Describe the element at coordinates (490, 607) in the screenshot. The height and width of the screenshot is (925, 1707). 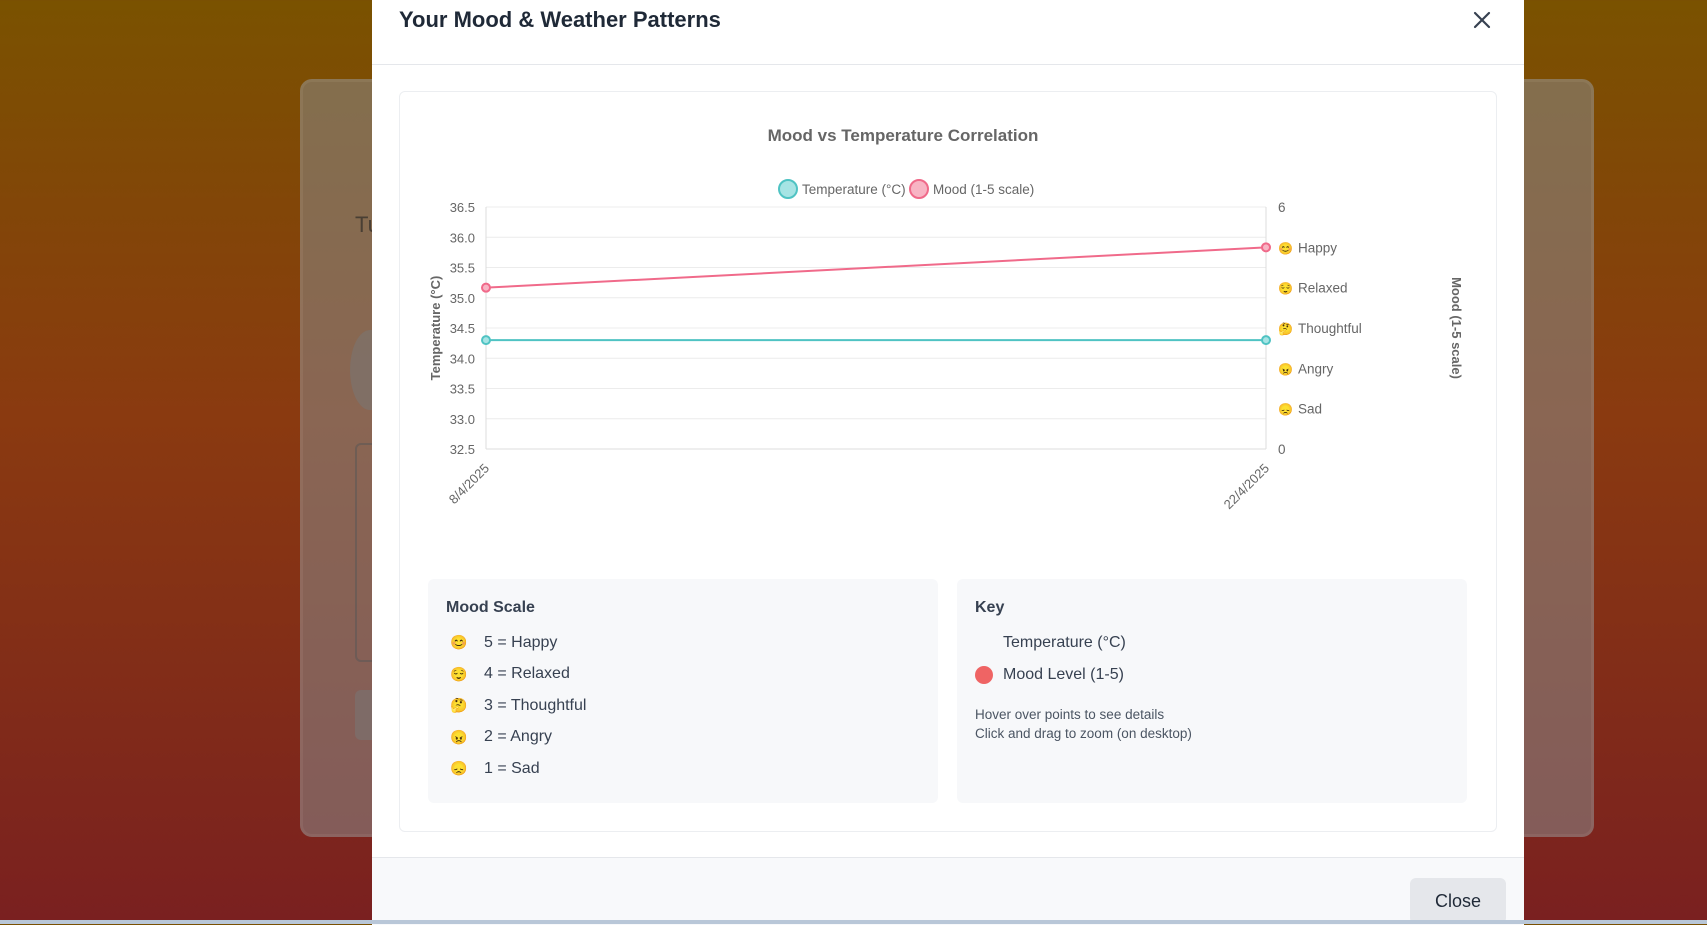
I see `mood-scale-title: Mood Scale` at that location.